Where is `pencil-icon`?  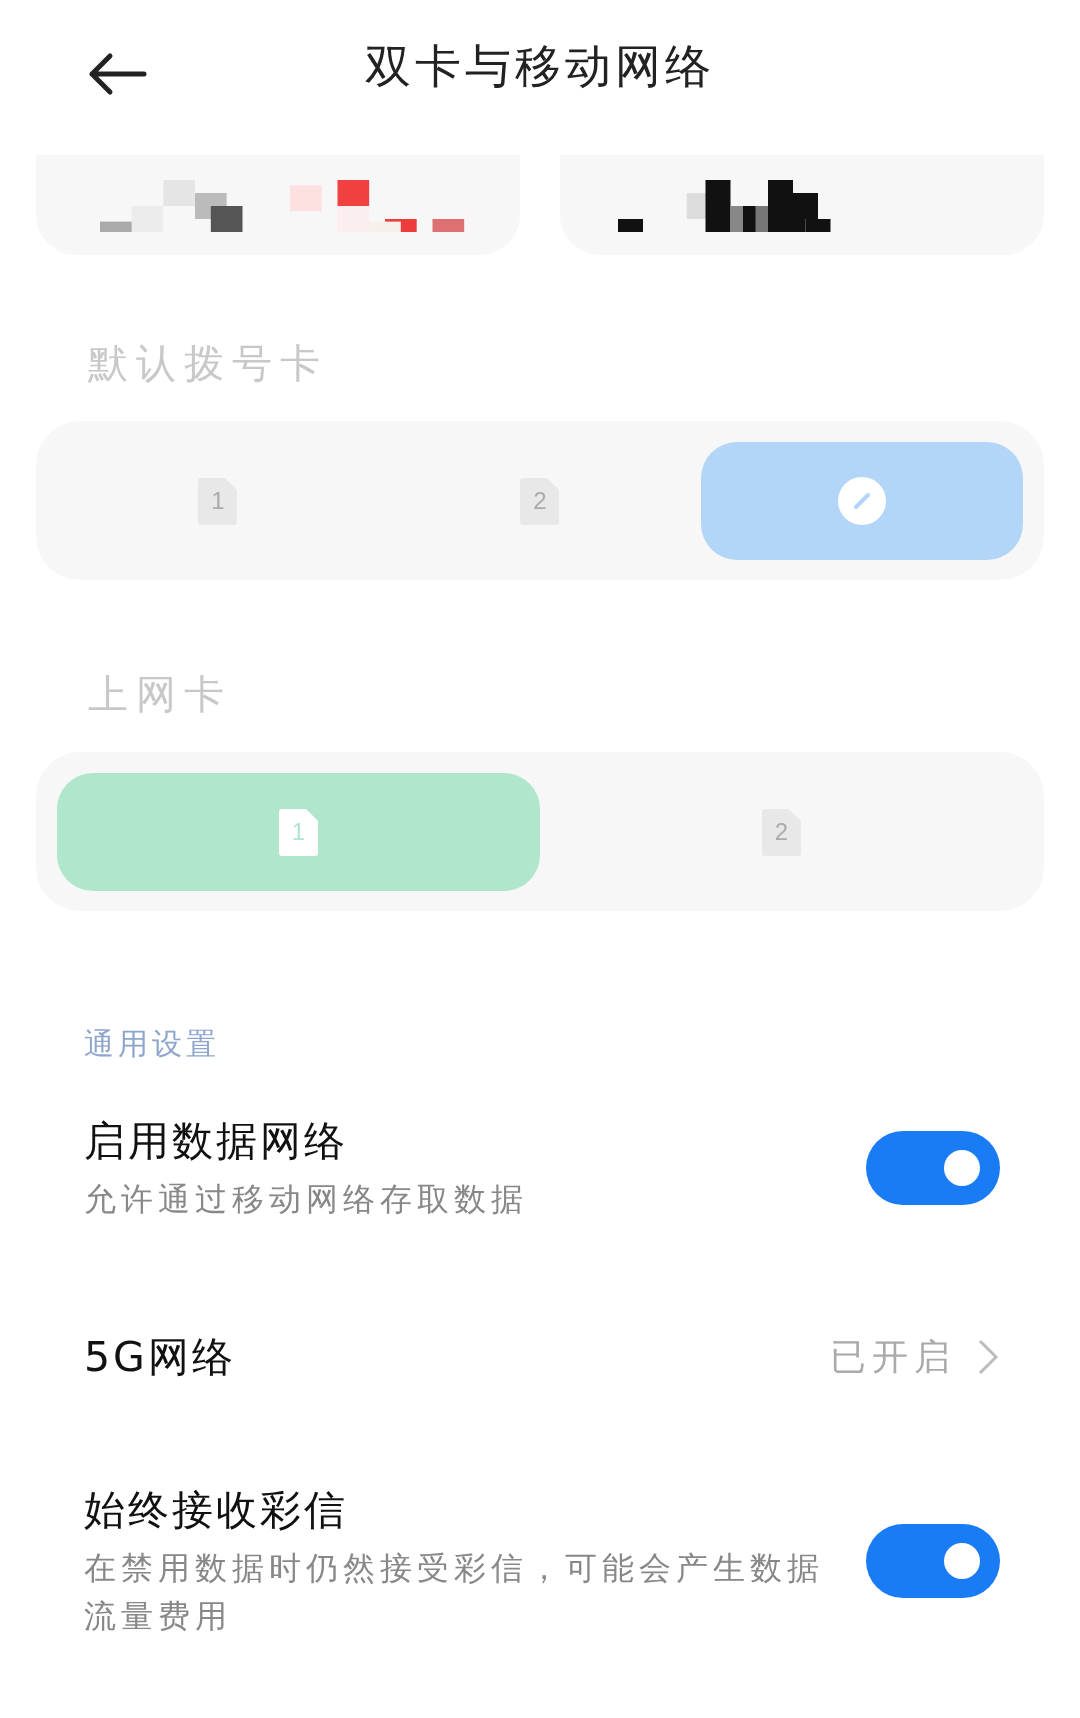 pencil-icon is located at coordinates (862, 500).